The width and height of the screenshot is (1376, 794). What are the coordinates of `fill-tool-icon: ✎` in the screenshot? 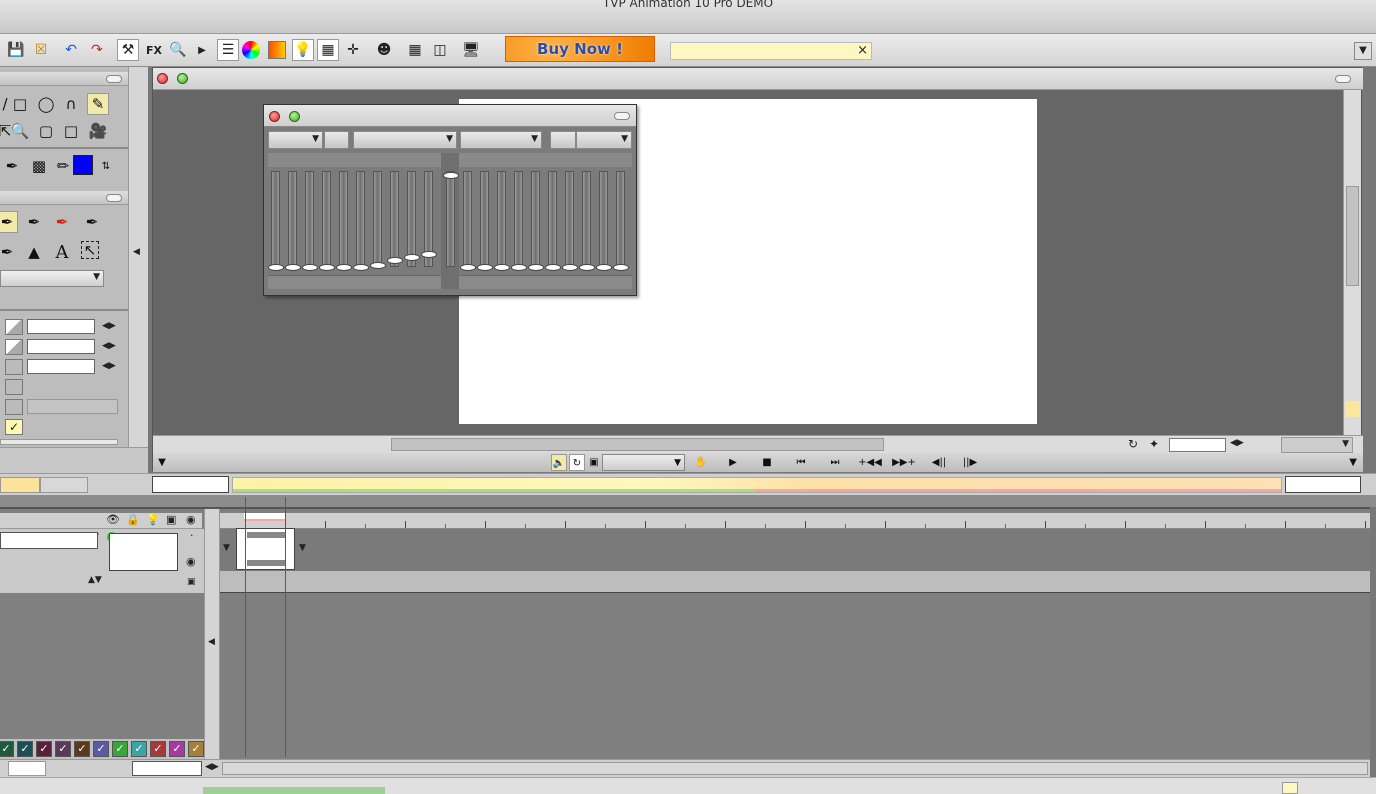 It's located at (98, 104).